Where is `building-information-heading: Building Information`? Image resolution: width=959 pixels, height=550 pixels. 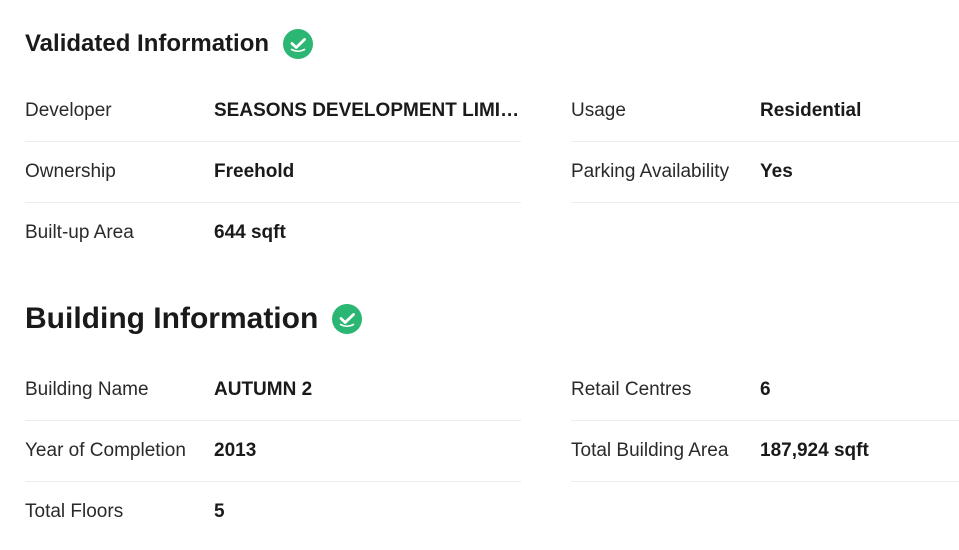 building-information-heading: Building Information is located at coordinates (194, 319).